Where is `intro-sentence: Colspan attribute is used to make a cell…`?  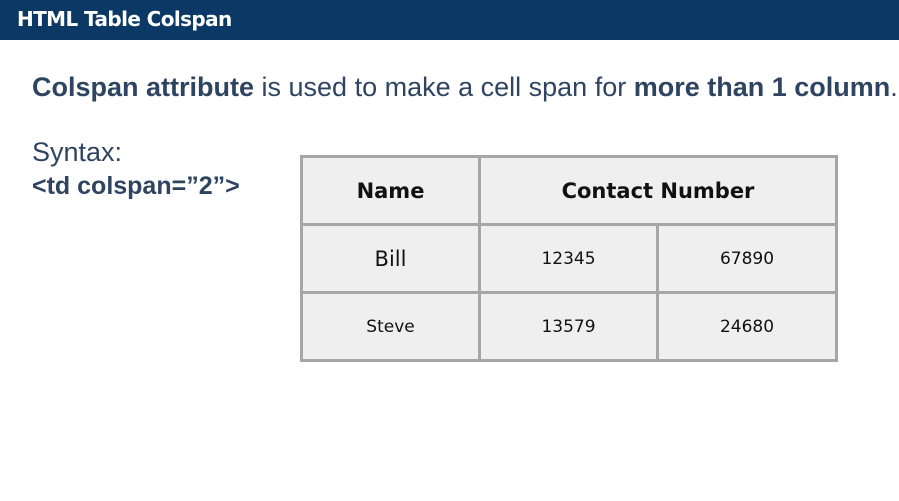
intro-sentence: Colspan attribute is used to make a cell… is located at coordinates (465, 87).